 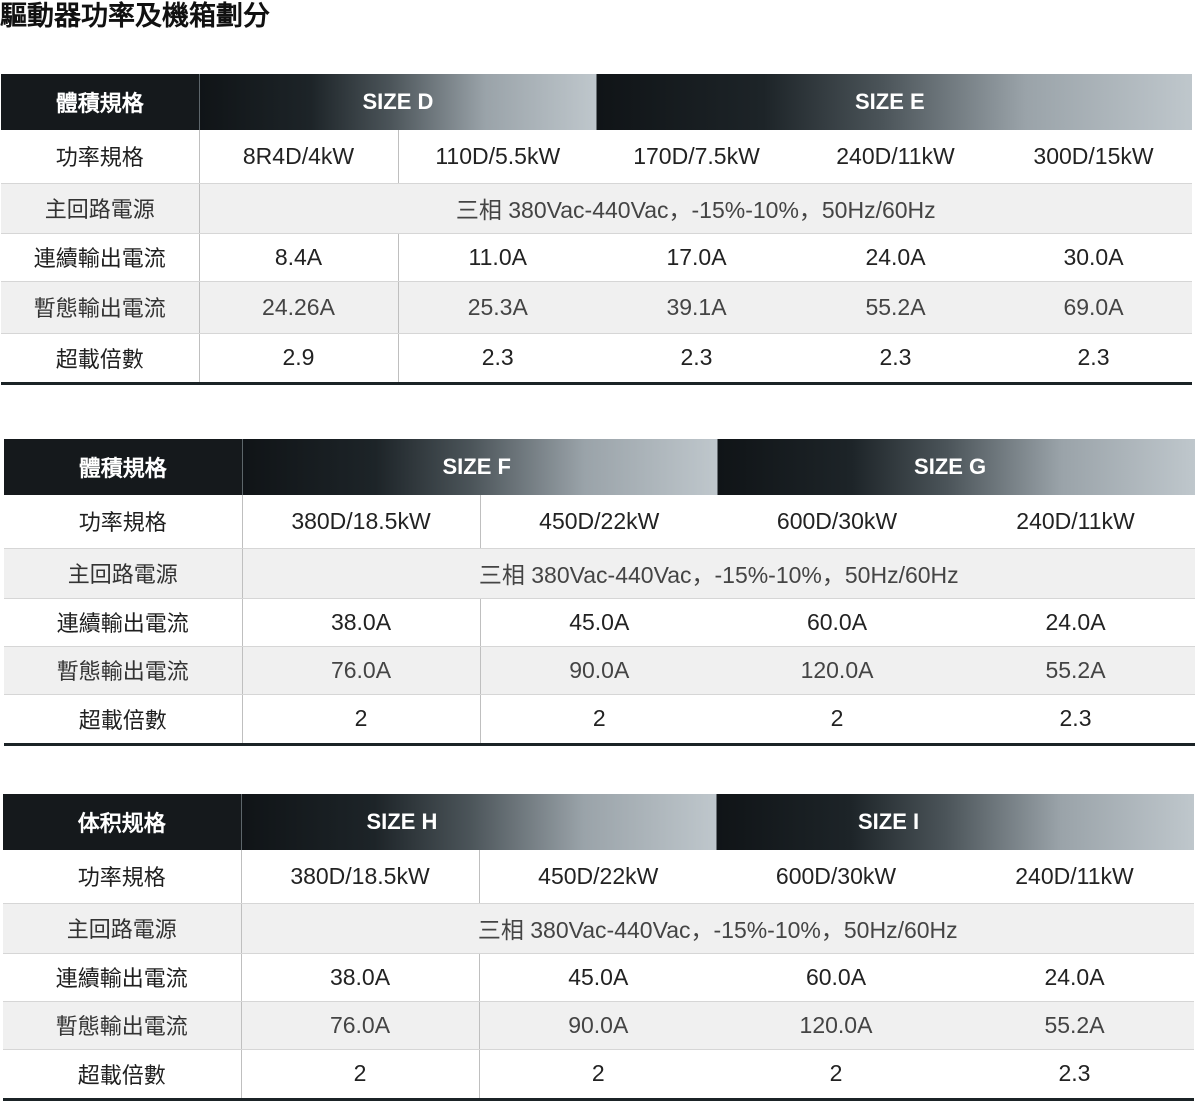 I want to click on table-cell: 8R4D/4kW, so click(x=299, y=157).